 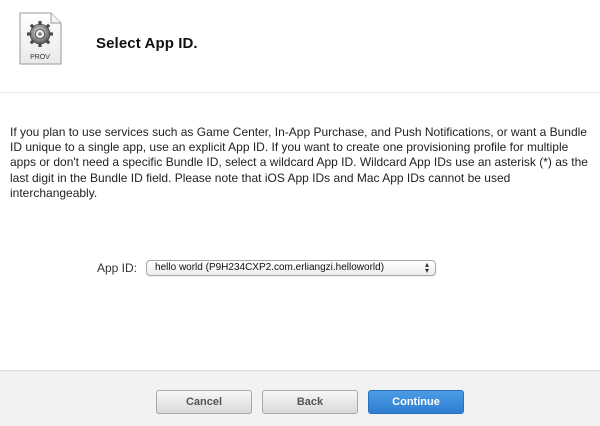 I want to click on footer: Cancel Back Continue, so click(x=300, y=398).